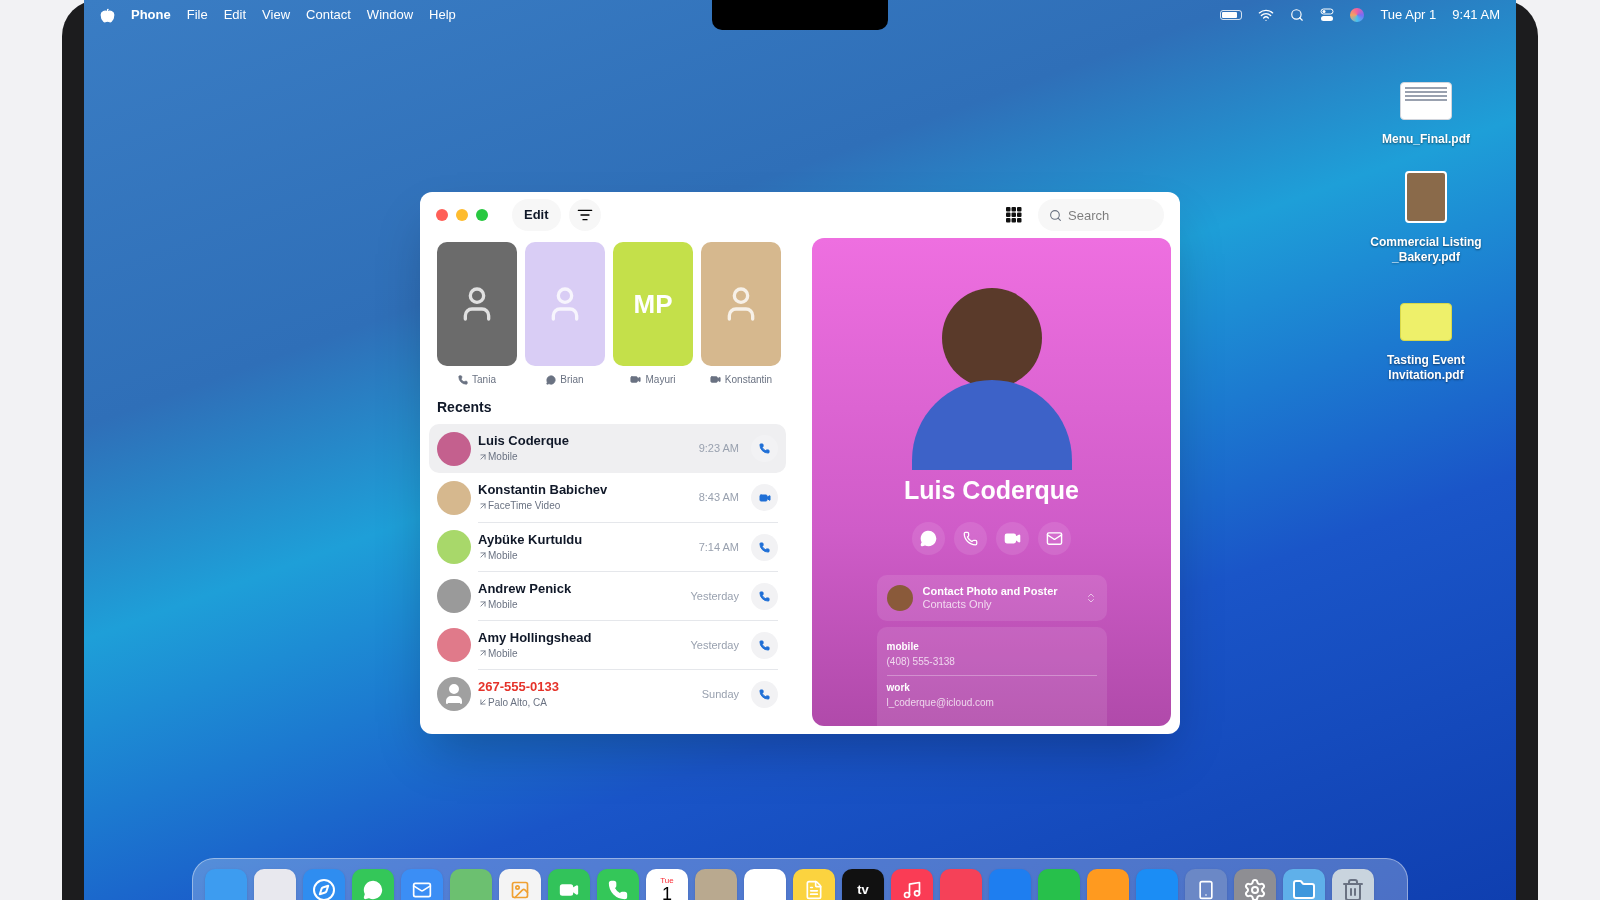 This screenshot has height=900, width=1600. Describe the element at coordinates (525, 588) in the screenshot. I see `contact-name: Andrew Penick` at that location.